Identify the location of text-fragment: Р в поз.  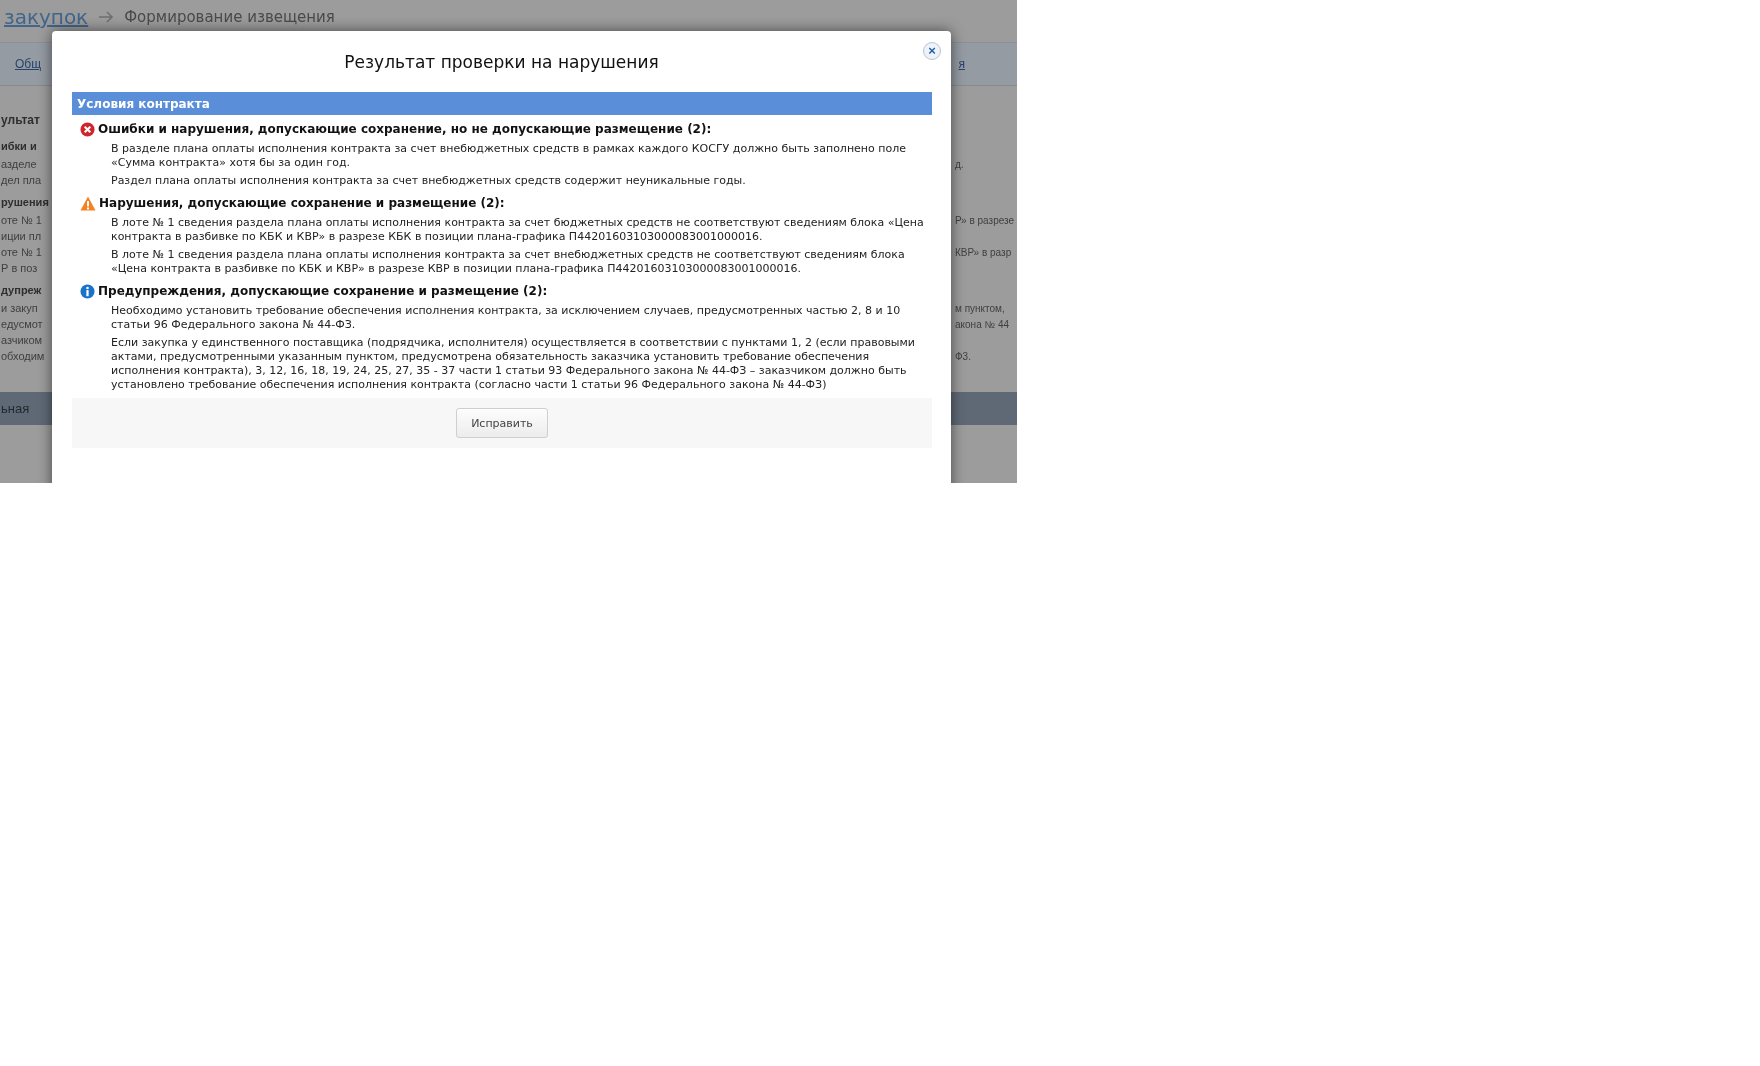
(19, 268).